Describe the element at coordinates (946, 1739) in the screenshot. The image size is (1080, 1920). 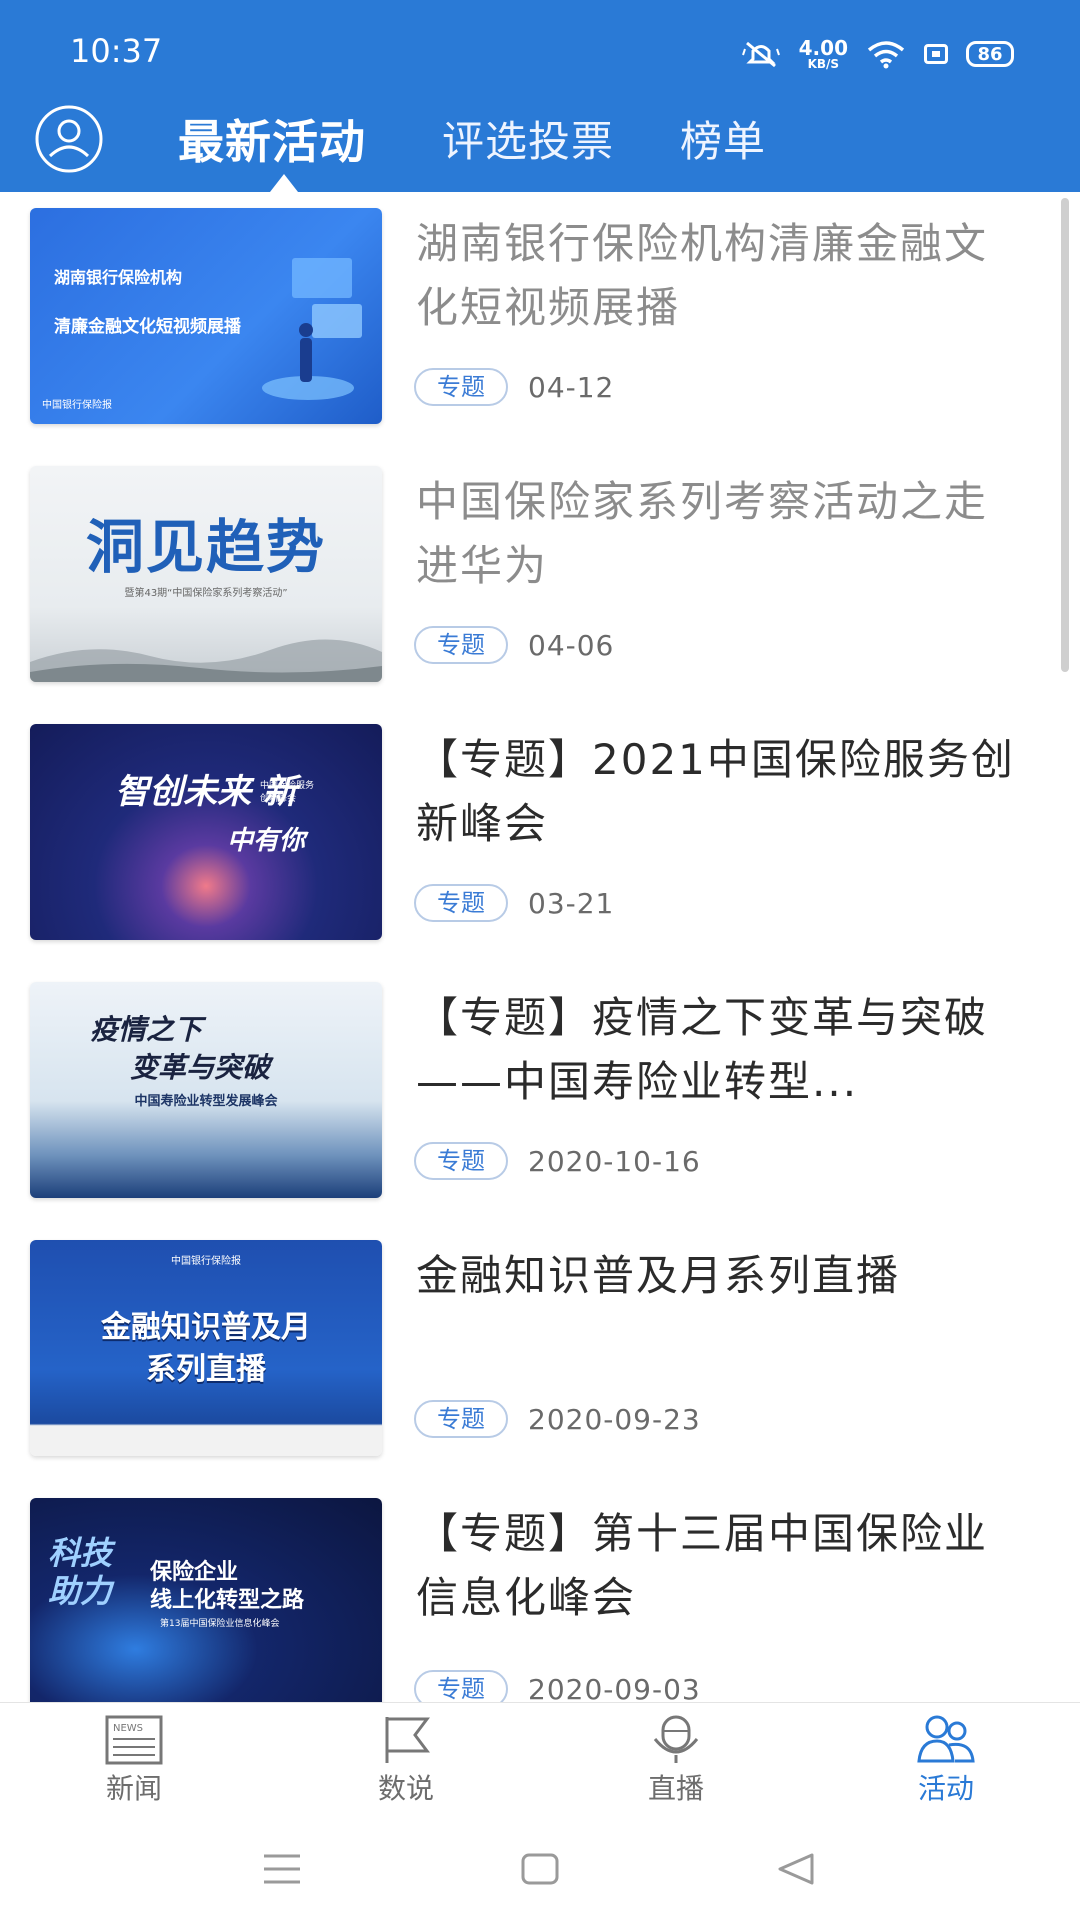
I see `people-icon` at that location.